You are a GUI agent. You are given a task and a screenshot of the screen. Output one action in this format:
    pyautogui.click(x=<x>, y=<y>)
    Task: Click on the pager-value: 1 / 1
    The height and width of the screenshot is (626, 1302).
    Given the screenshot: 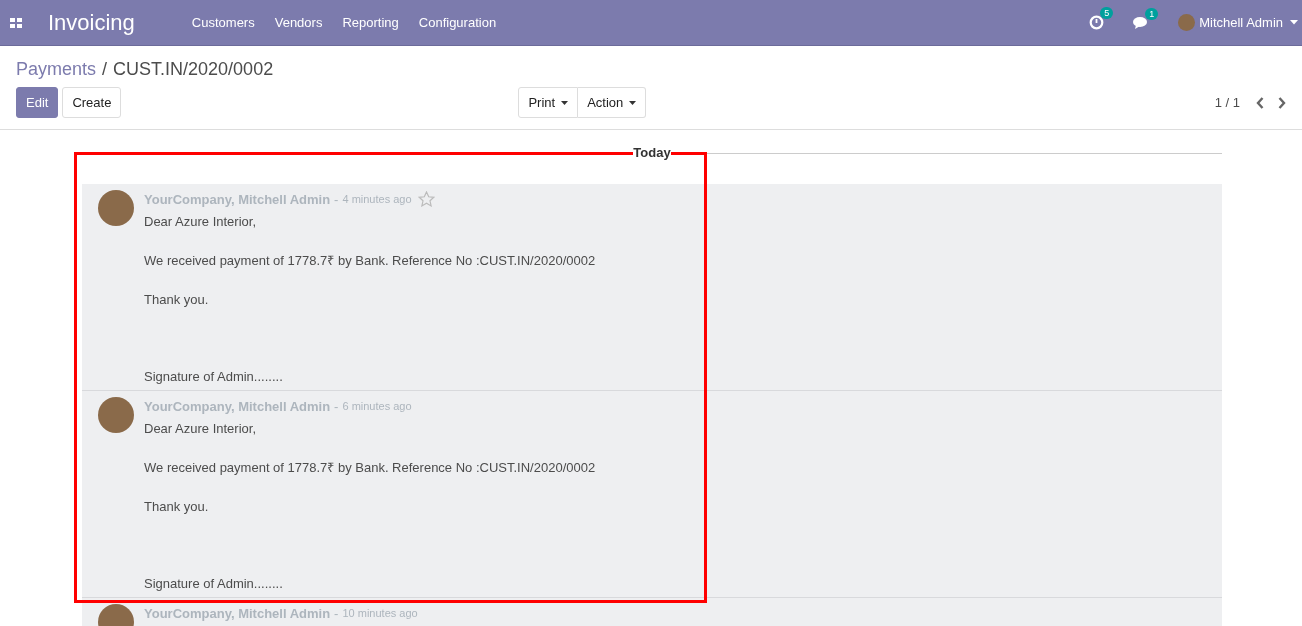 What is the action you would take?
    pyautogui.click(x=1227, y=102)
    